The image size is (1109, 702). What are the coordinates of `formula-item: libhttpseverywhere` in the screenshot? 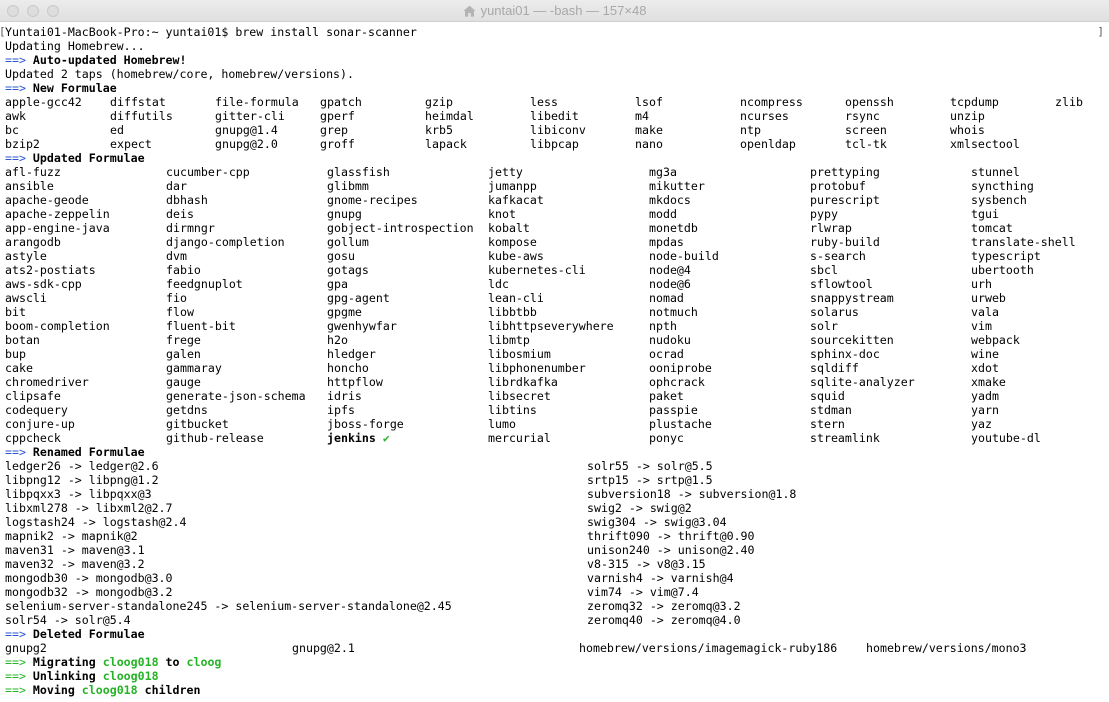 It's located at (551, 326).